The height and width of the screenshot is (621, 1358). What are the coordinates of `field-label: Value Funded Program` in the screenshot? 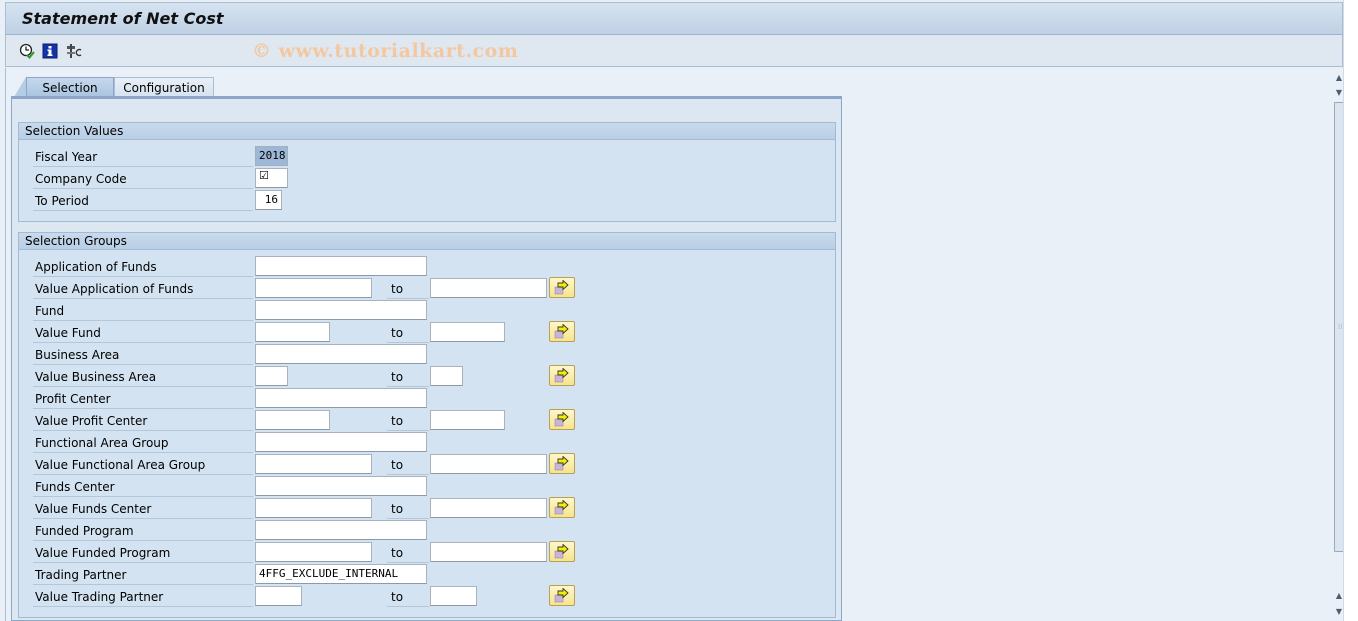 It's located at (143, 552).